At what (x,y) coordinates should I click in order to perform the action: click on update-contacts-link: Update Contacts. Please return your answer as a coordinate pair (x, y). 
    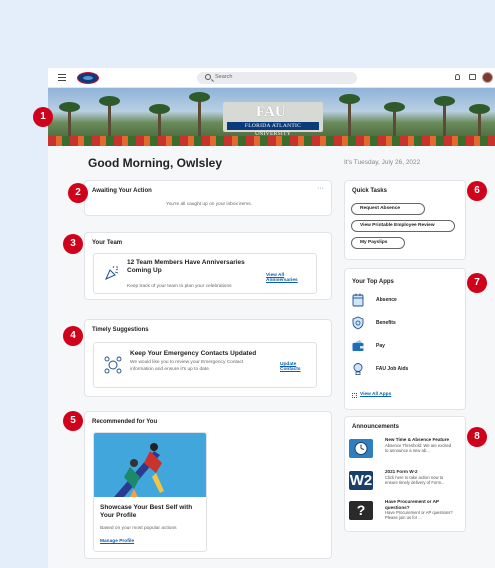
    Looking at the image, I should click on (298, 367).